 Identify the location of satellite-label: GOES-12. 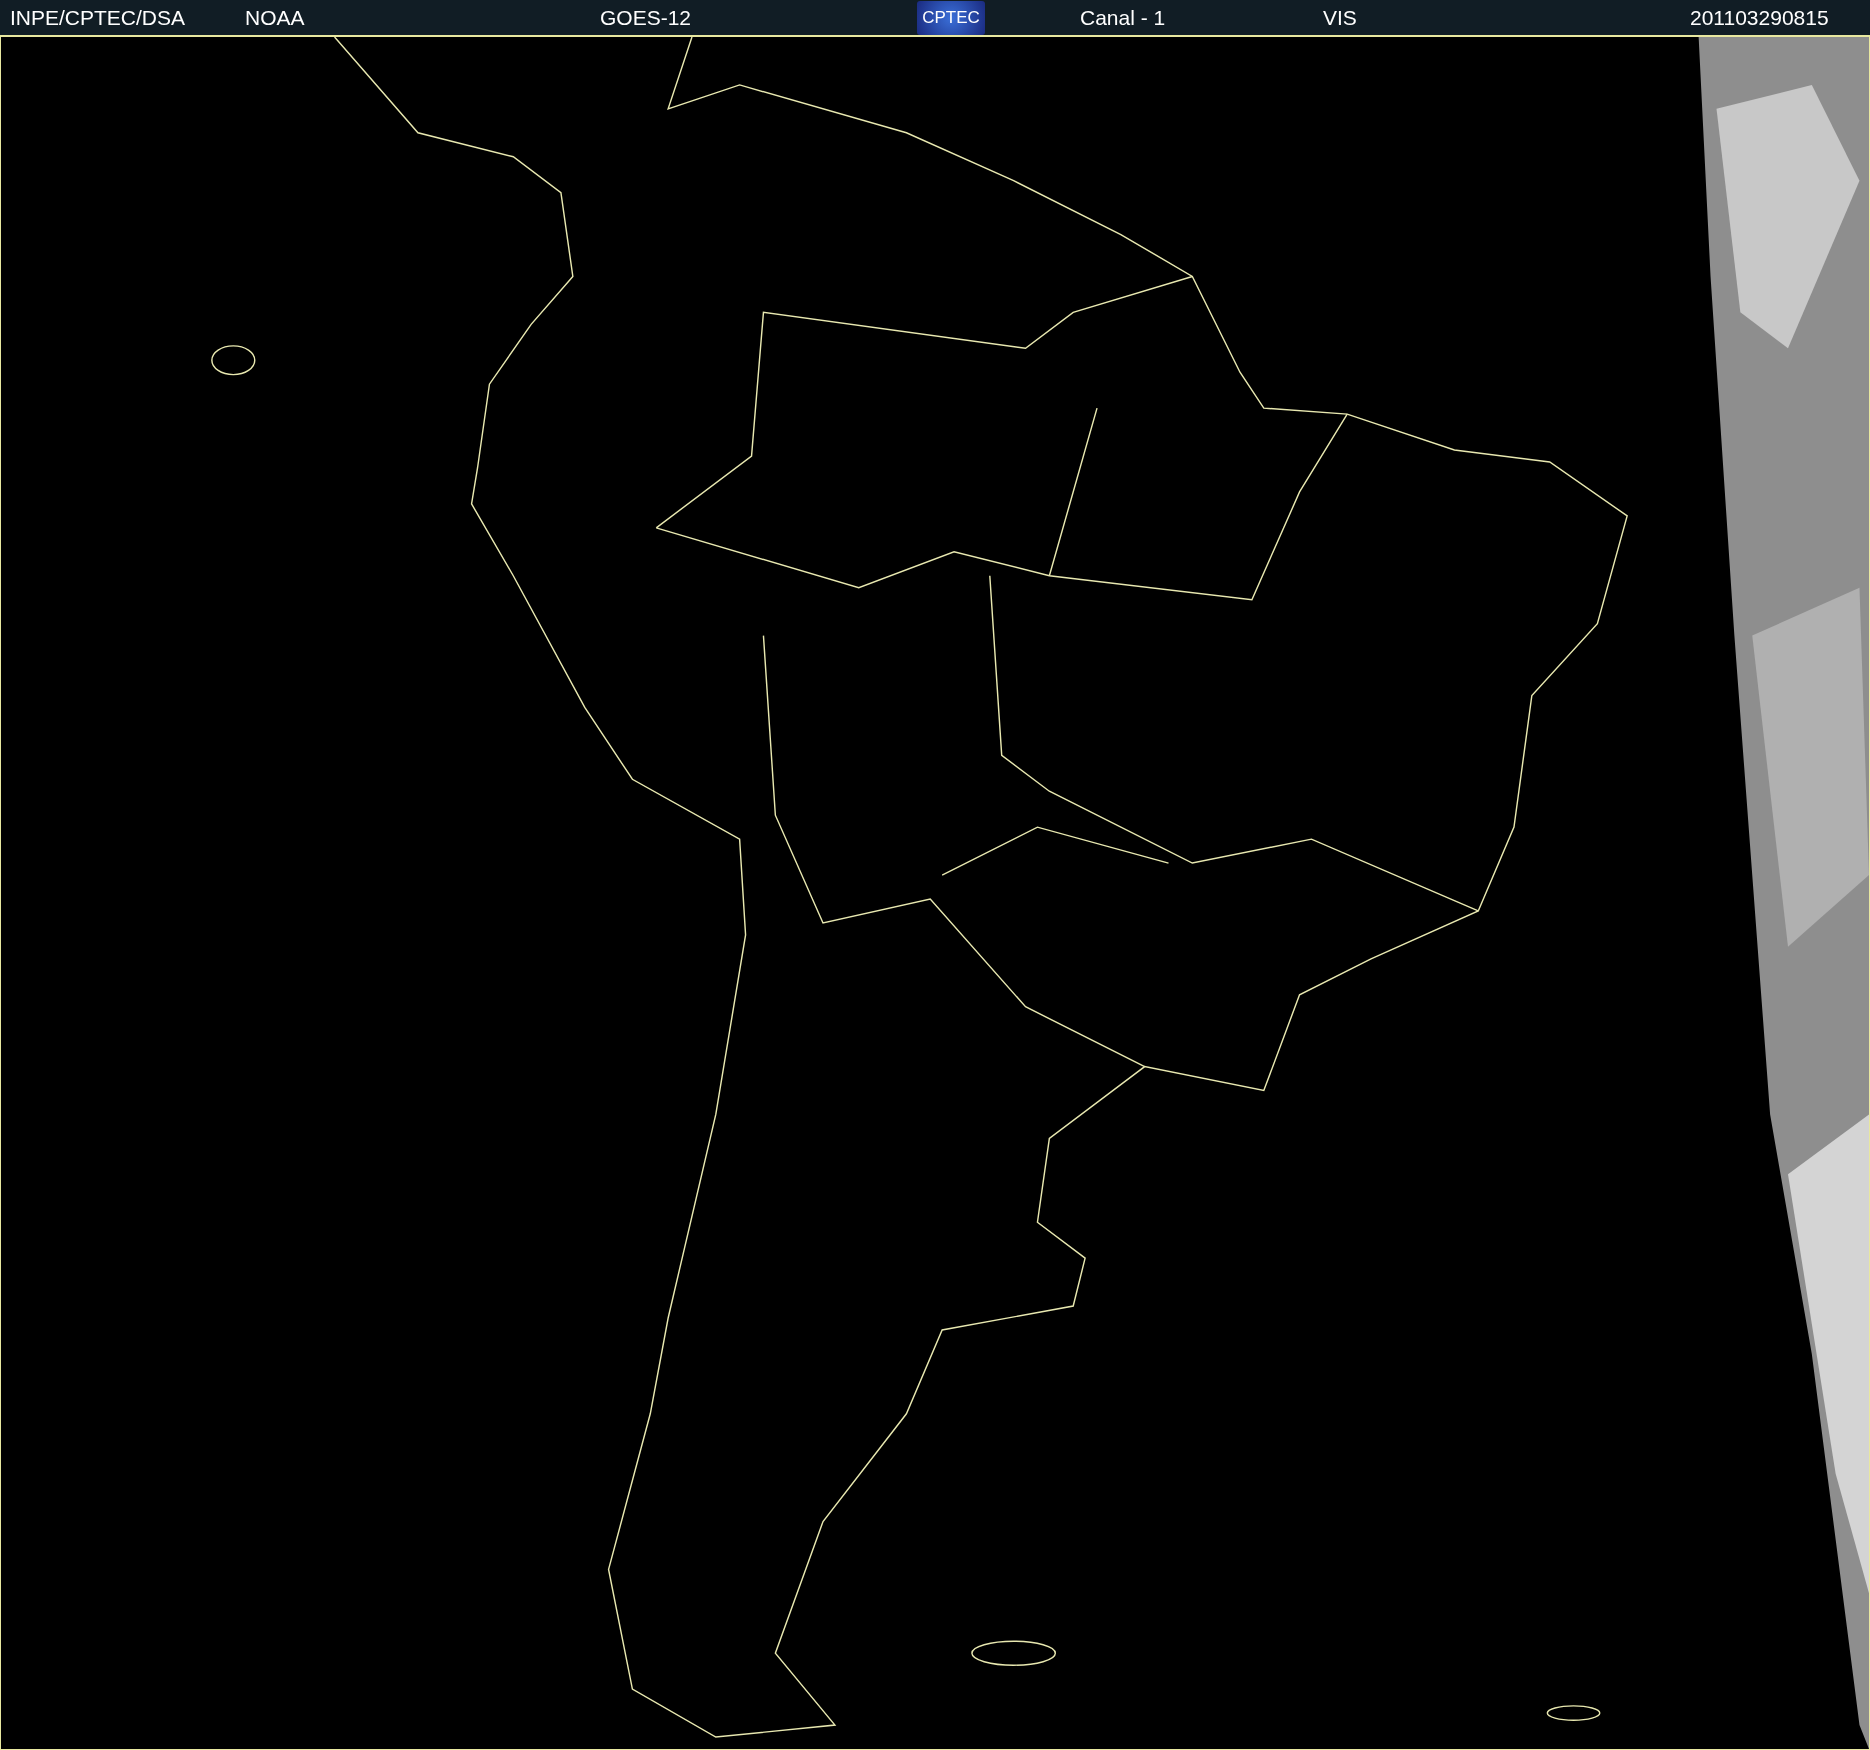
(646, 17).